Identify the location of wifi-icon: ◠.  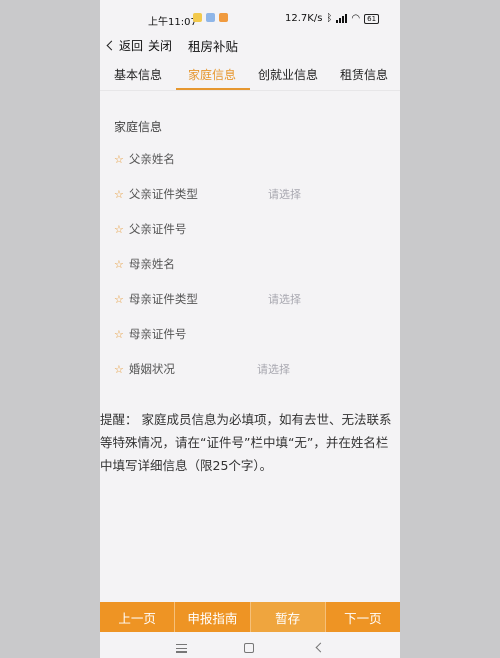
(356, 18).